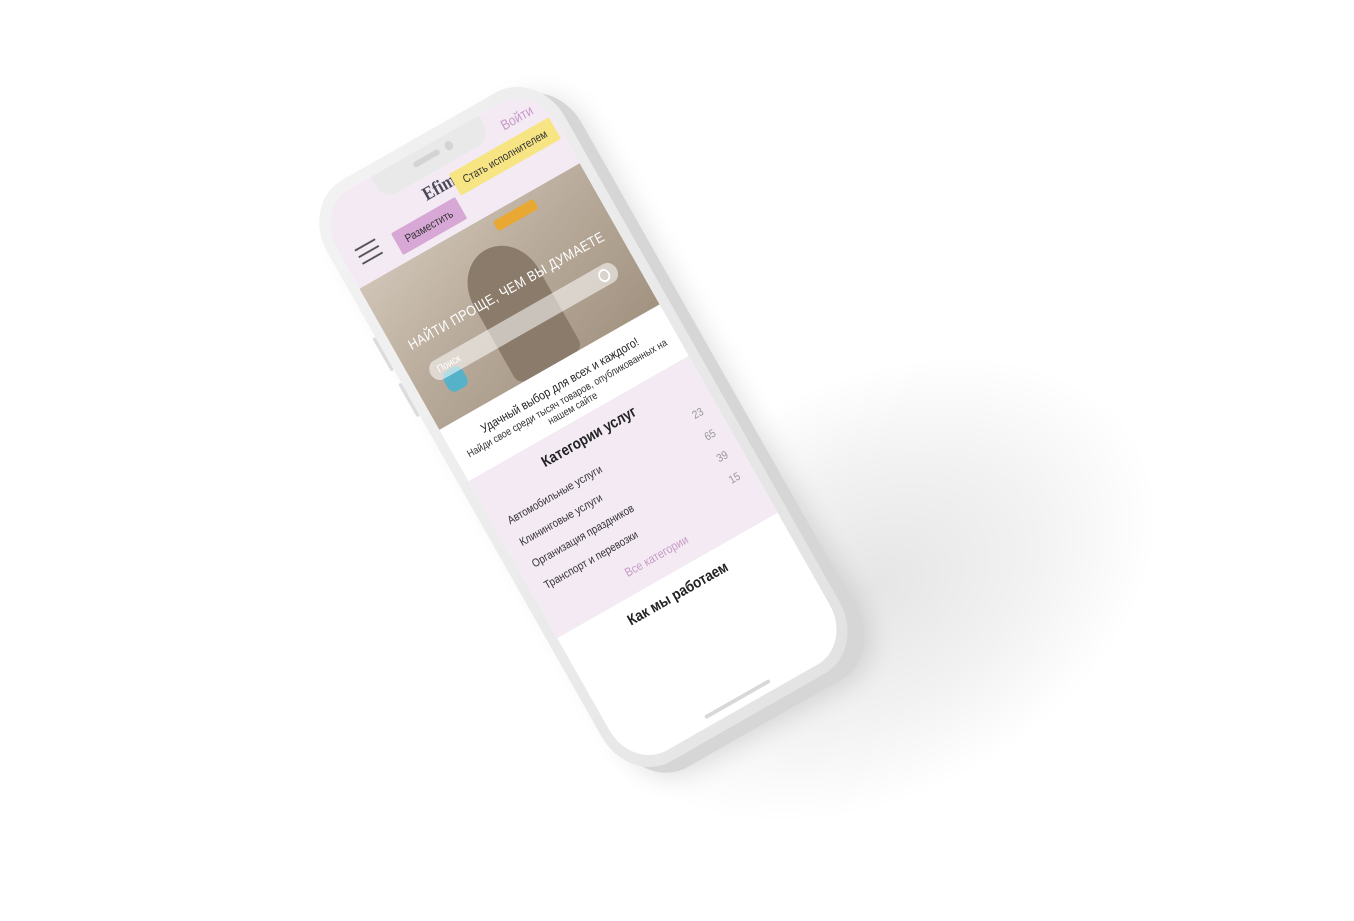 The image size is (1354, 921). I want to click on front-camera, so click(448, 145).